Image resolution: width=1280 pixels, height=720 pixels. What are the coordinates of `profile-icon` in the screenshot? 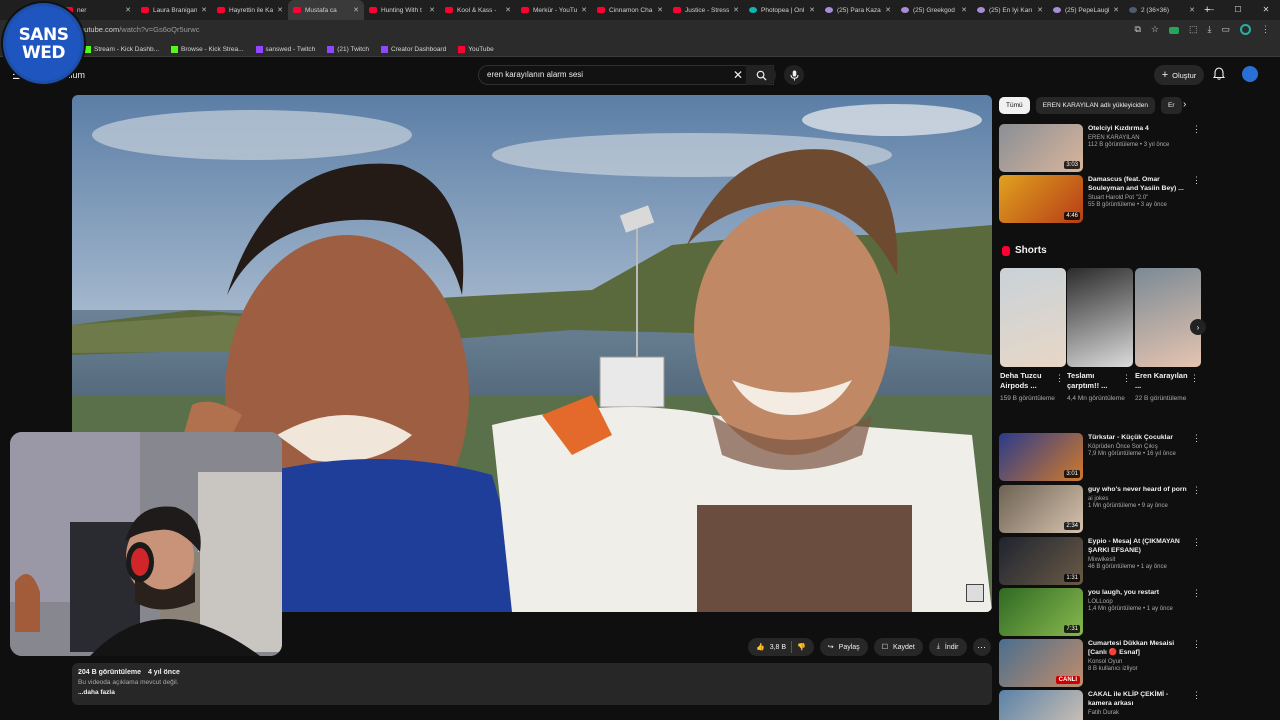 It's located at (1245, 29).